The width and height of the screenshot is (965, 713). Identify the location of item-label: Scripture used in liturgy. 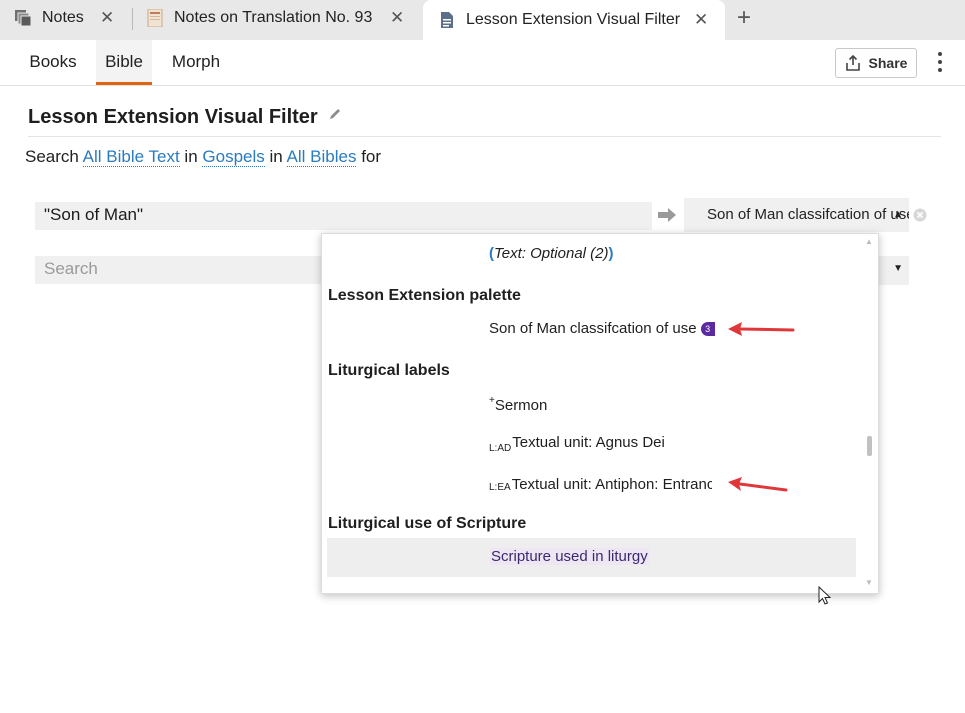
(569, 556).